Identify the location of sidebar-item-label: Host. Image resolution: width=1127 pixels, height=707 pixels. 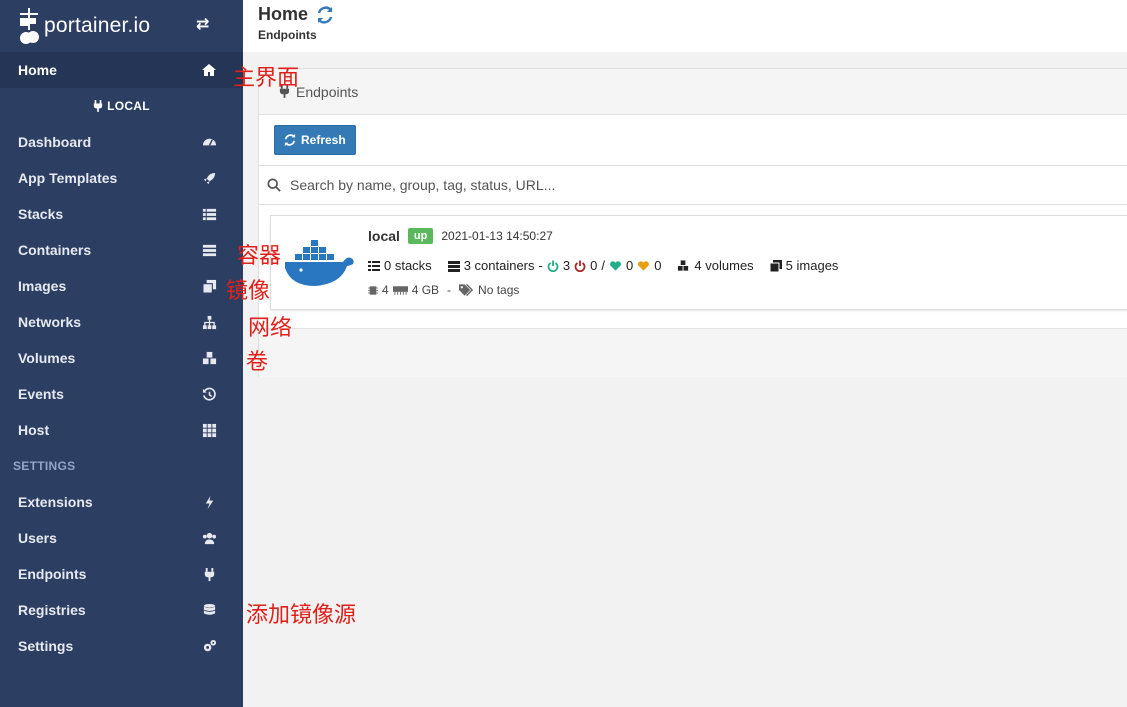
(34, 430).